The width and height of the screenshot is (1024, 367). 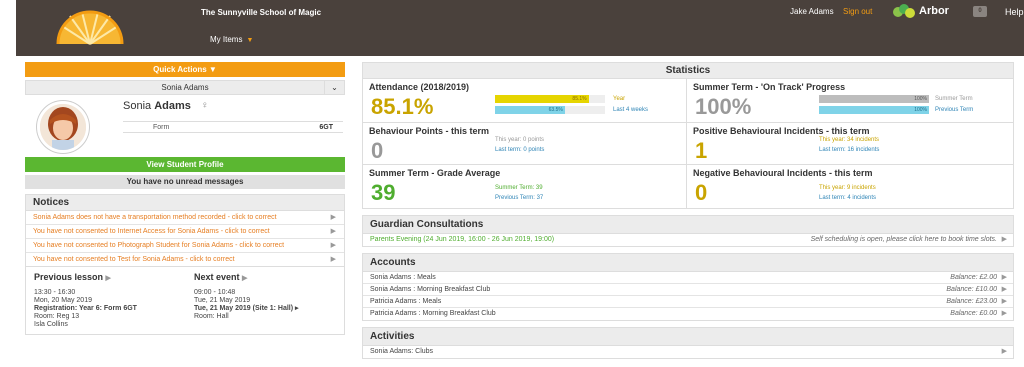 What do you see at coordinates (90, 27) in the screenshot?
I see `school-logo` at bounding box center [90, 27].